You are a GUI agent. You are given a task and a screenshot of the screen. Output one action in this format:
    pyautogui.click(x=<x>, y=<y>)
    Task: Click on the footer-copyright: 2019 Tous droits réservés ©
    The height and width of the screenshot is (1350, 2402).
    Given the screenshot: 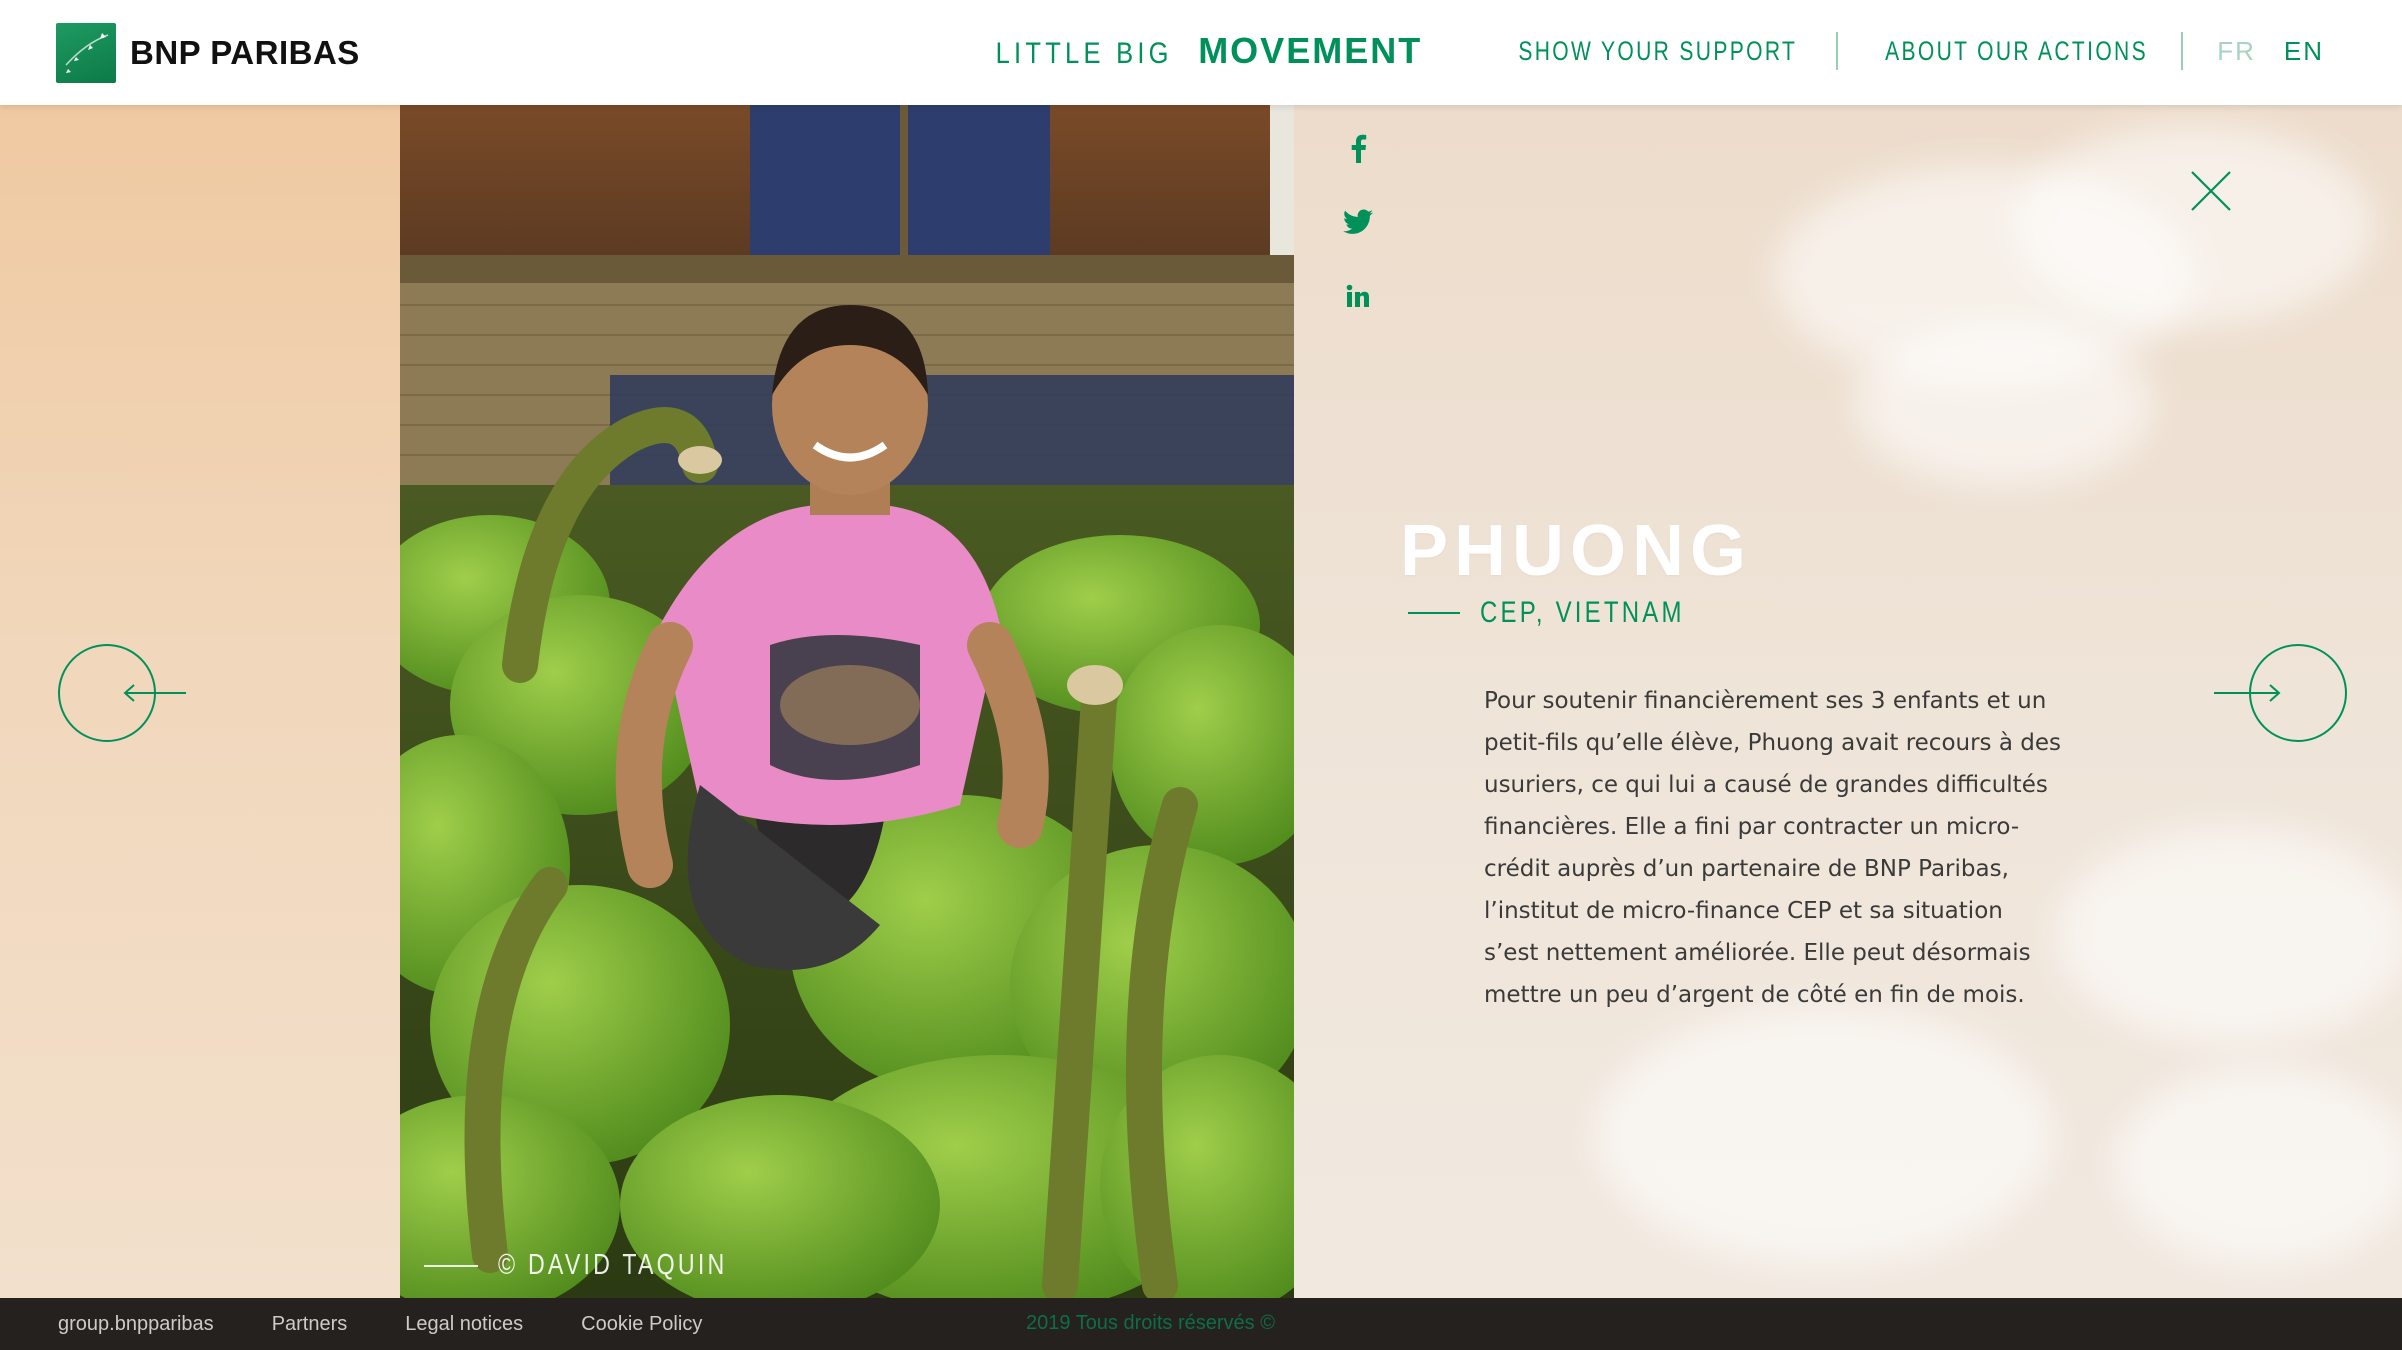 What is the action you would take?
    pyautogui.click(x=1150, y=1323)
    